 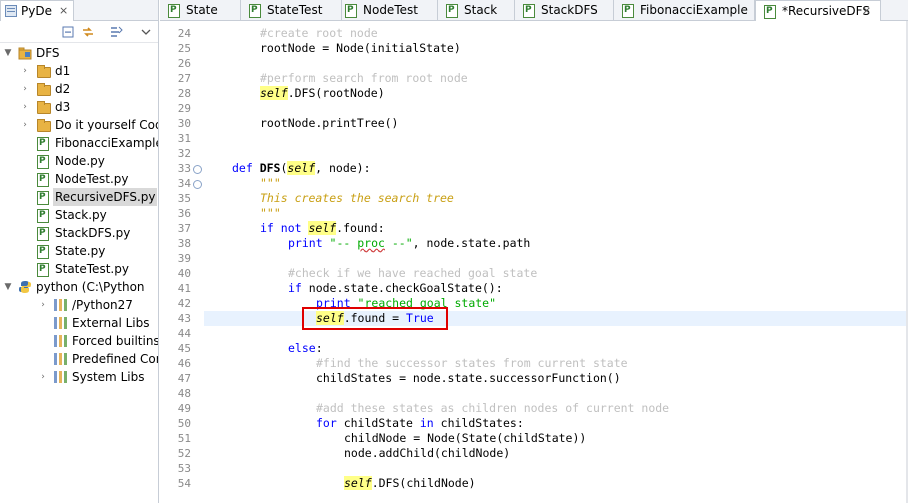 What do you see at coordinates (364, 78) in the screenshot?
I see `code-line: #perform search from root node` at bounding box center [364, 78].